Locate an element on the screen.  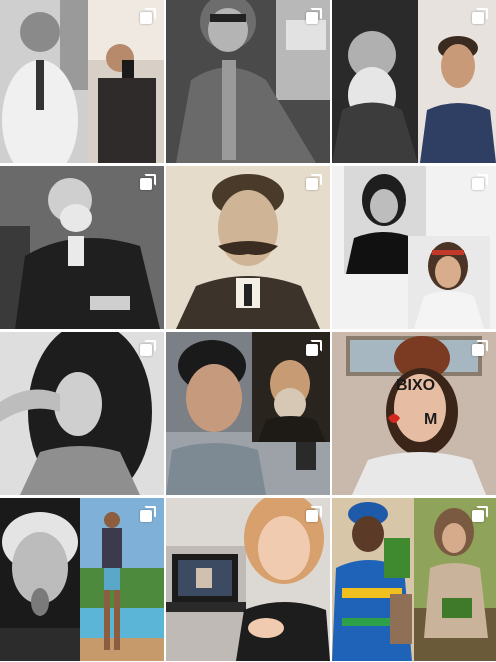
face-paint-text: BIXO is located at coordinates (415, 385).